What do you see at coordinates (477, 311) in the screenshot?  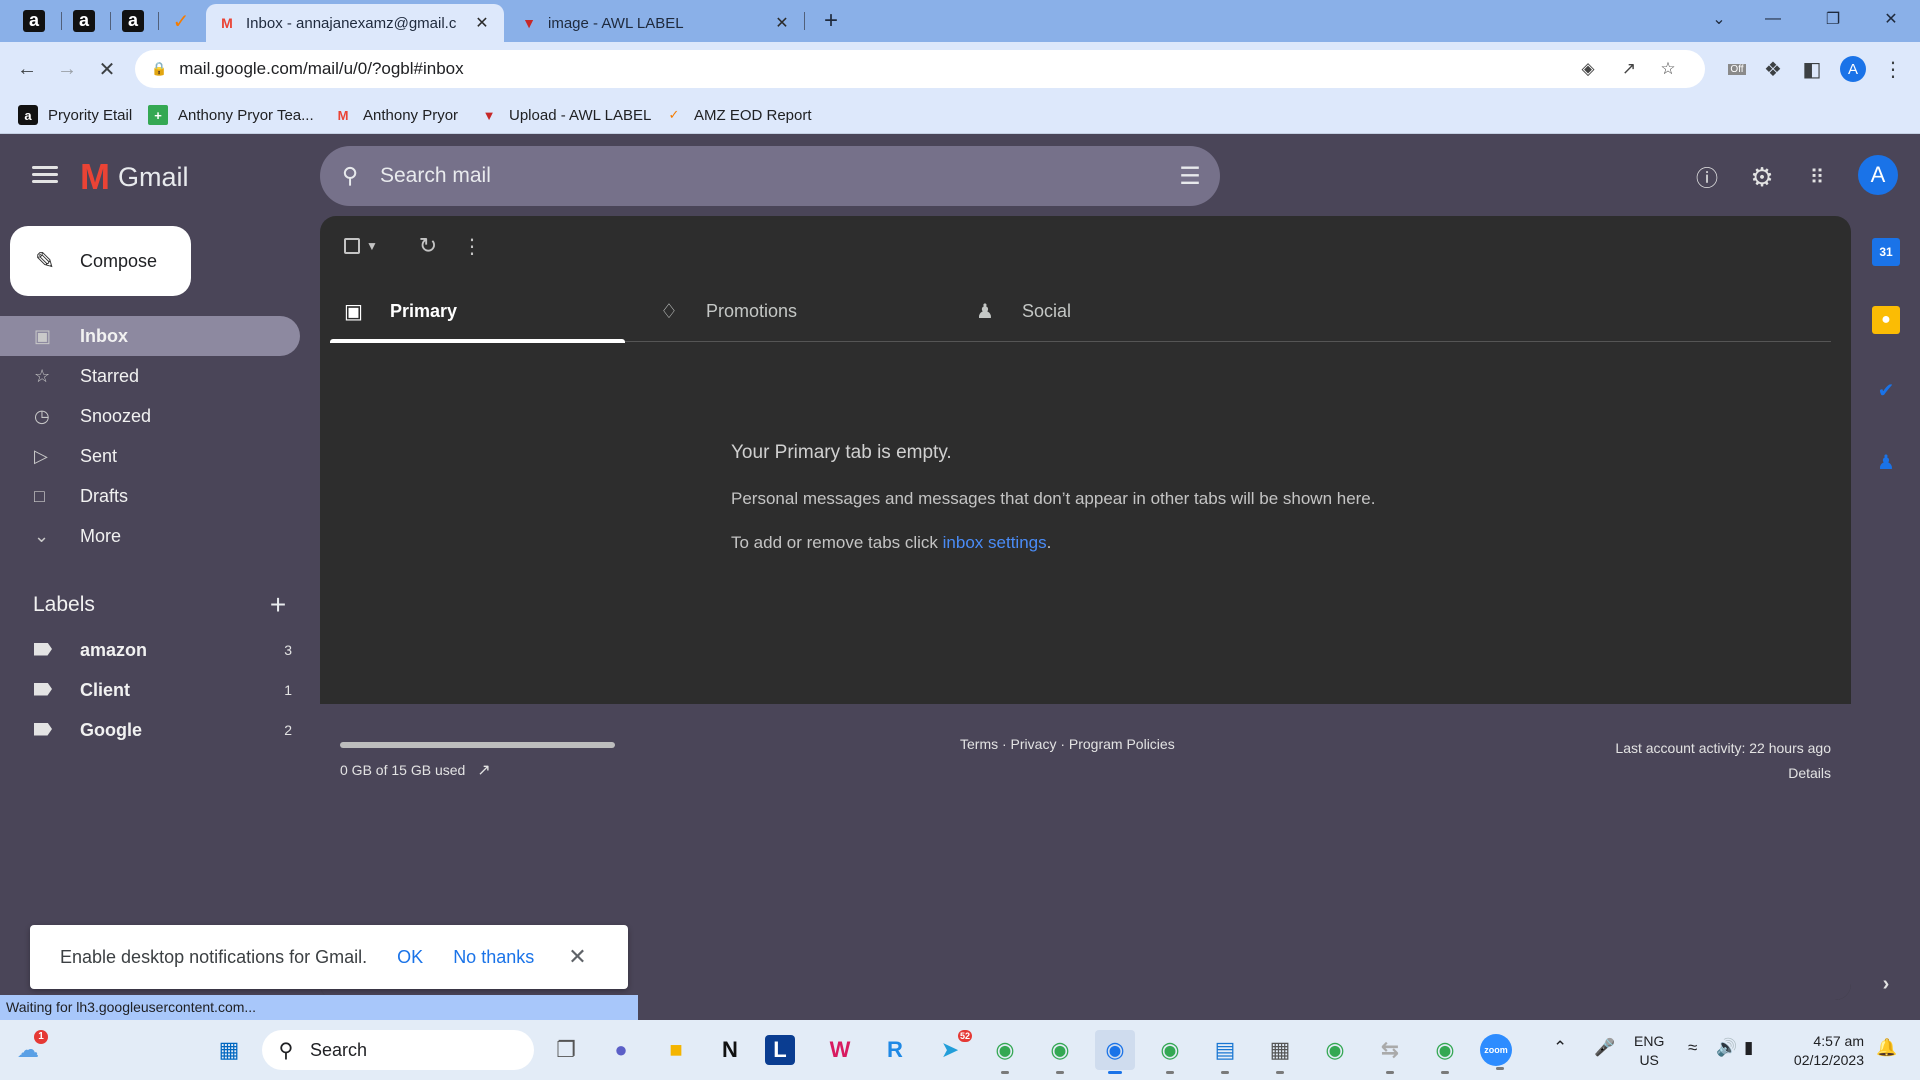 I see `tab-primary: ▣ Primary` at bounding box center [477, 311].